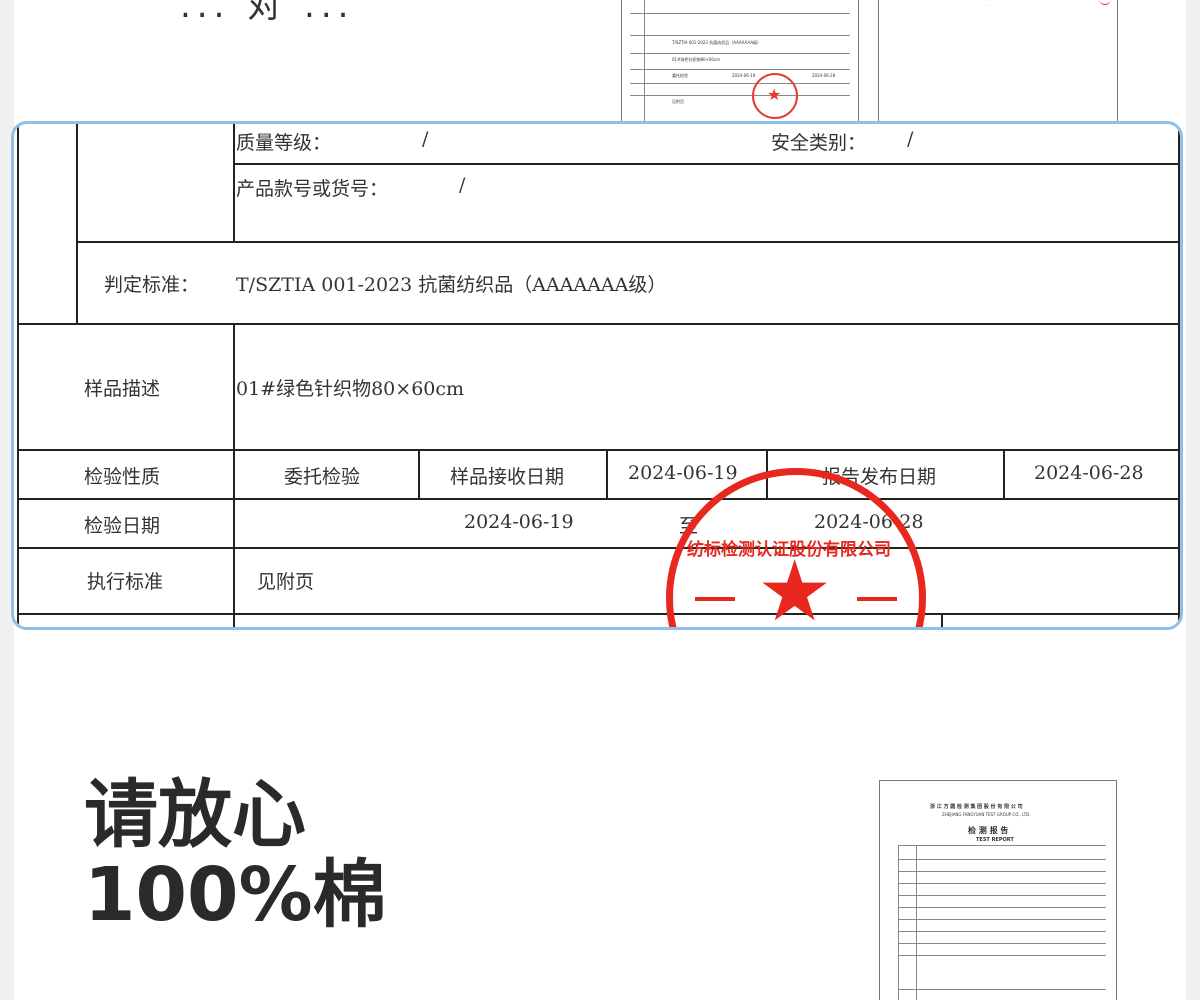 The height and width of the screenshot is (1000, 1200). Describe the element at coordinates (195, 815) in the screenshot. I see `headline-line-1: 请放心` at that location.